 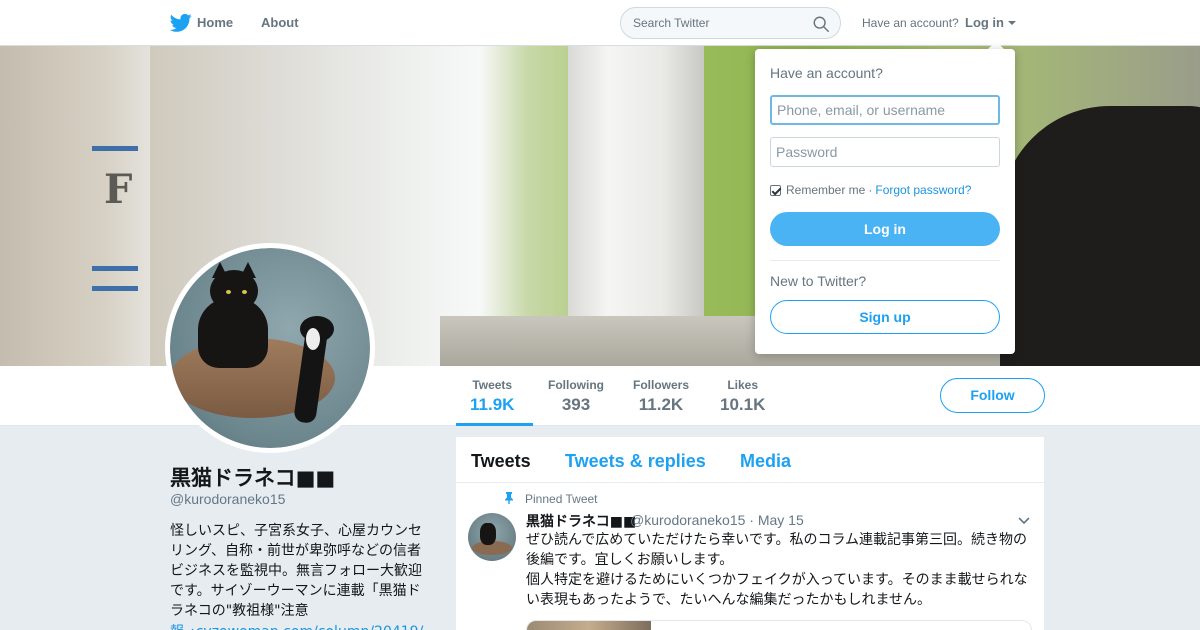 I want to click on nav-home-link: Home, so click(x=215, y=22).